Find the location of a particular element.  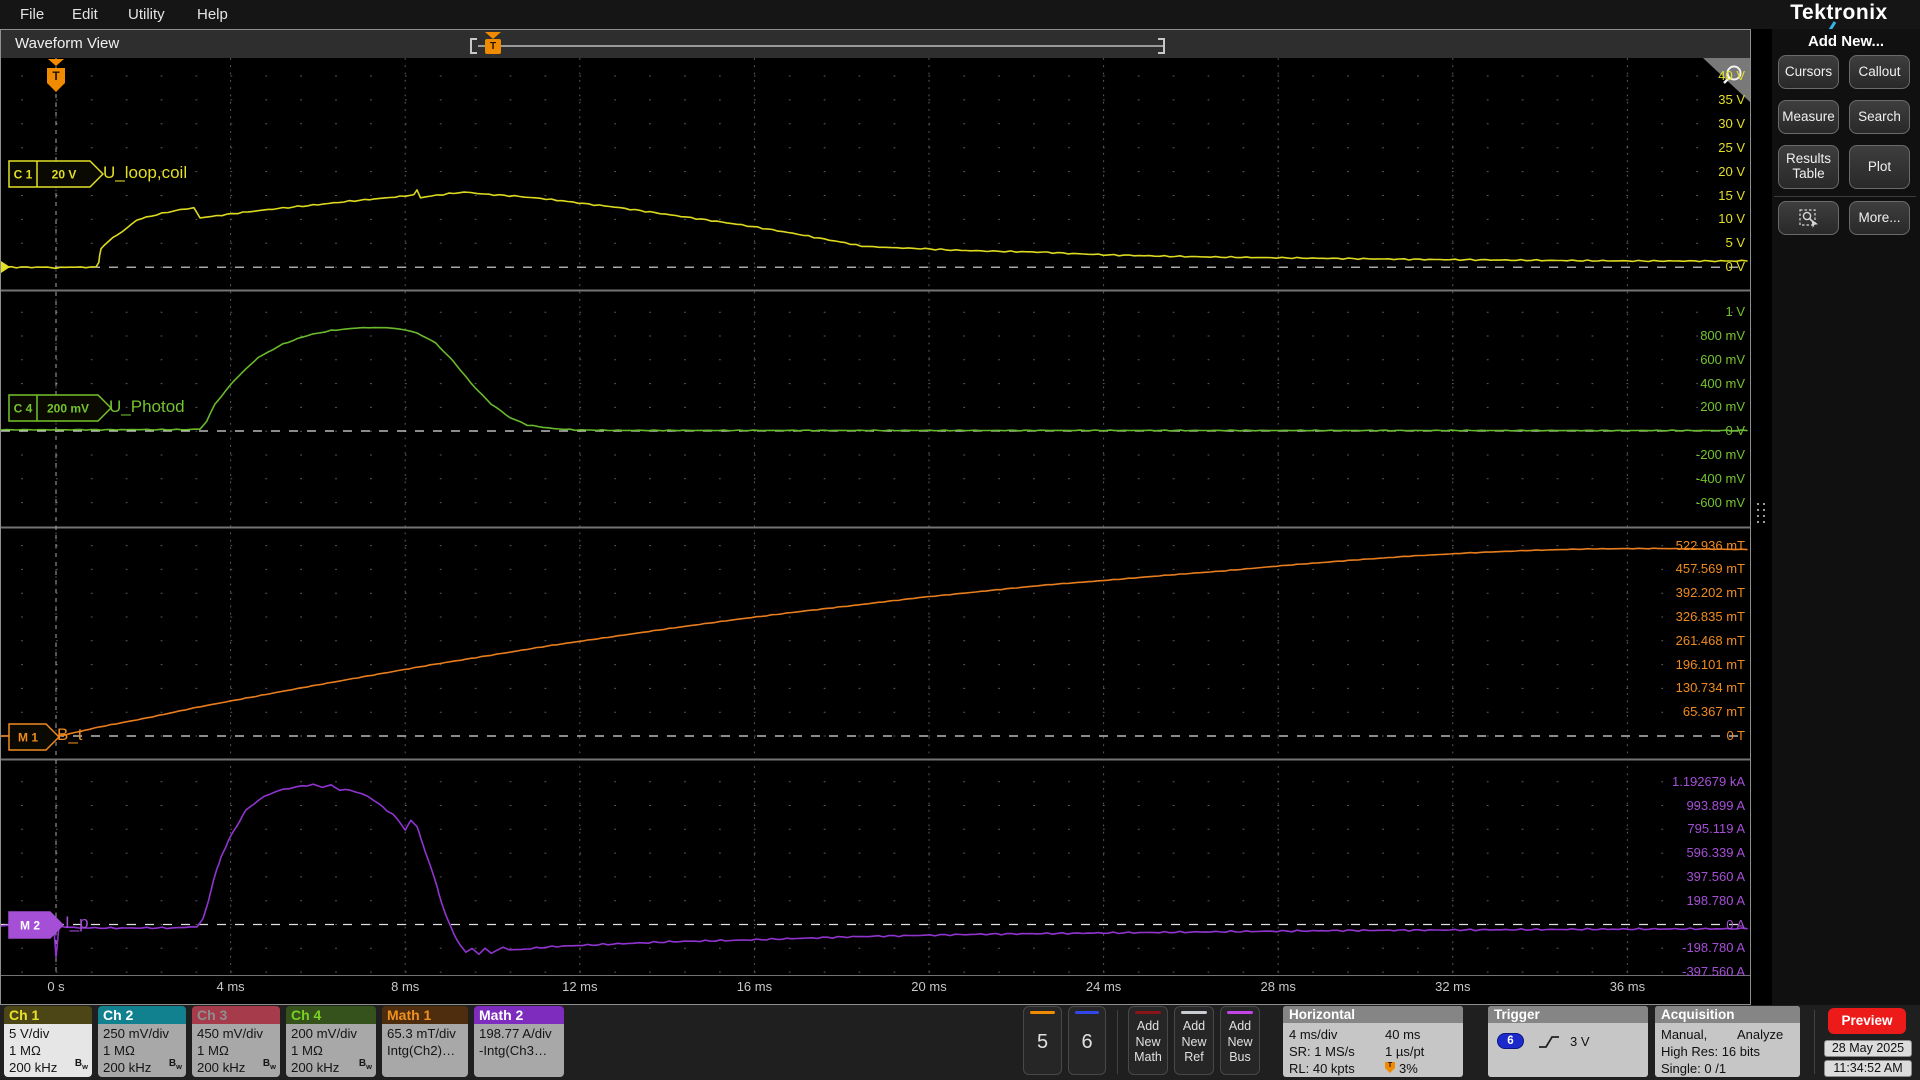

callout-button: Callout is located at coordinates (1879, 72).